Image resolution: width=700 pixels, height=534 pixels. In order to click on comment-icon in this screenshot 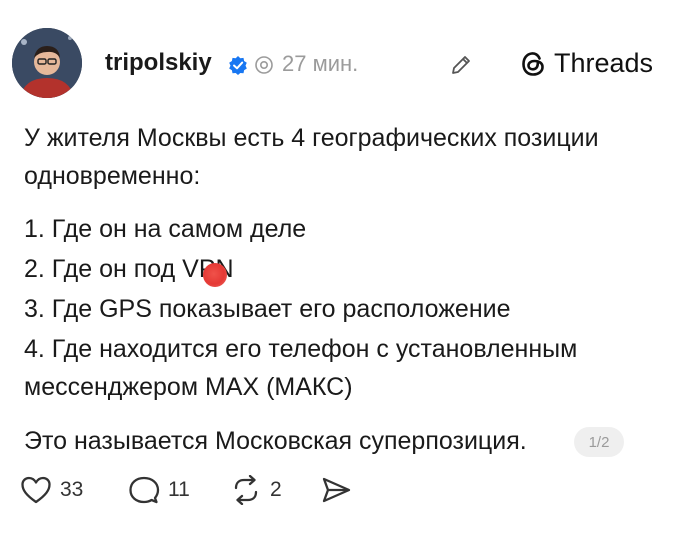, I will do `click(144, 490)`.